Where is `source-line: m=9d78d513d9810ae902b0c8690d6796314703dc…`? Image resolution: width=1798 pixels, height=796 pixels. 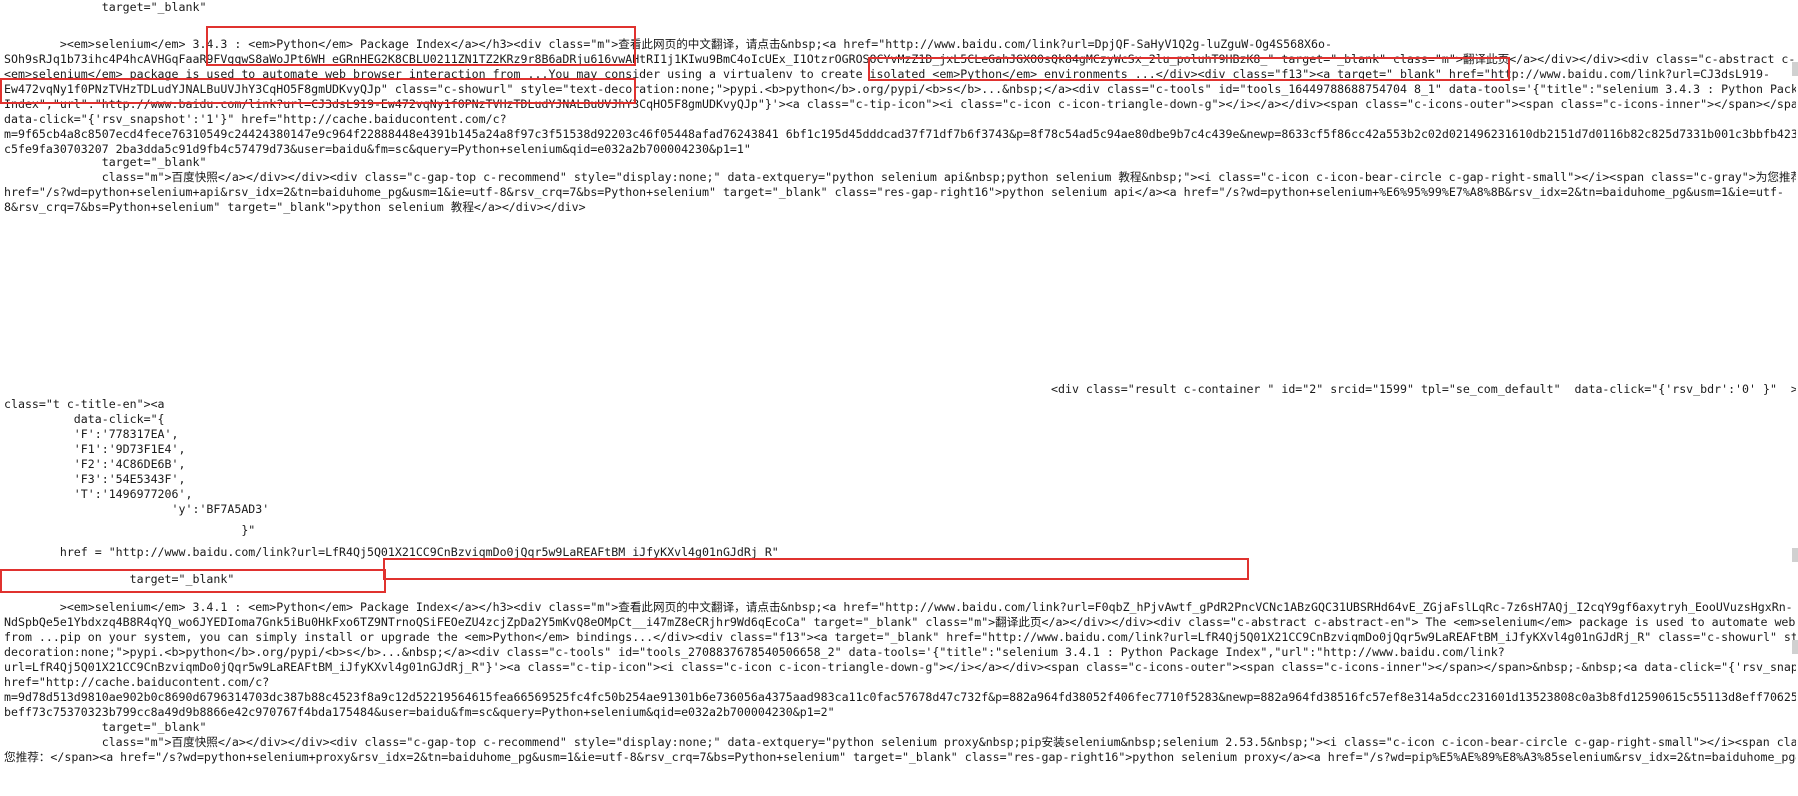 source-line: m=9d78d513d9810ae902b0c8690d6796314703dc… is located at coordinates (900, 697).